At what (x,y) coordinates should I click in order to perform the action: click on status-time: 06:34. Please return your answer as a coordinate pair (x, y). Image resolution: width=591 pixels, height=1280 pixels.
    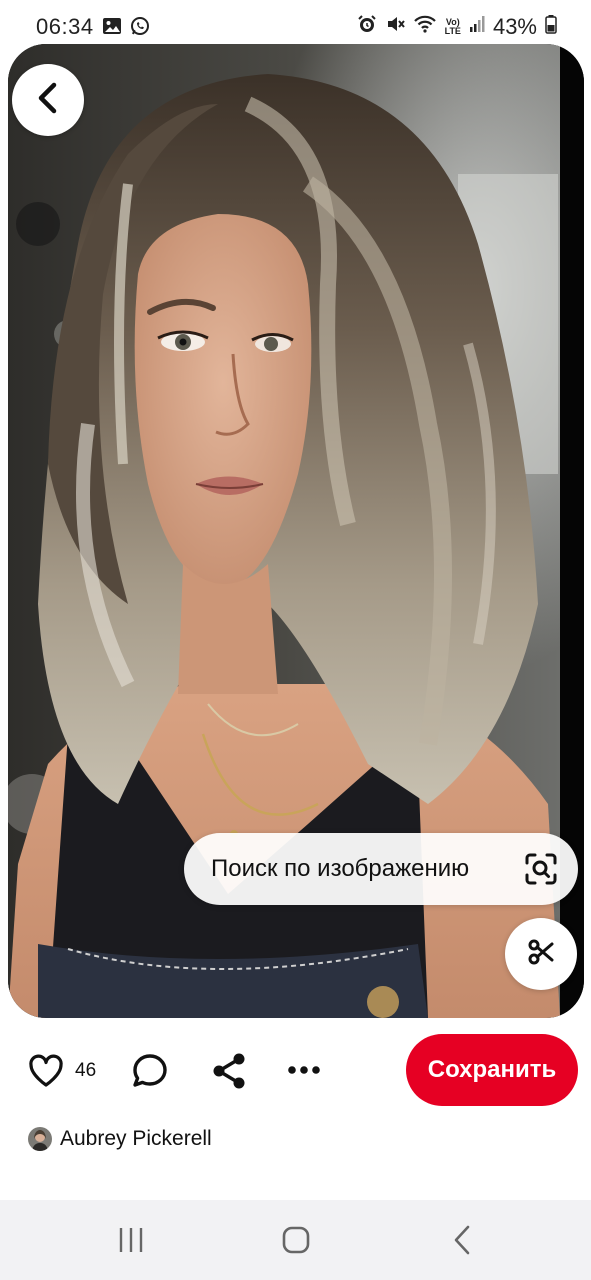
    Looking at the image, I should click on (65, 26).